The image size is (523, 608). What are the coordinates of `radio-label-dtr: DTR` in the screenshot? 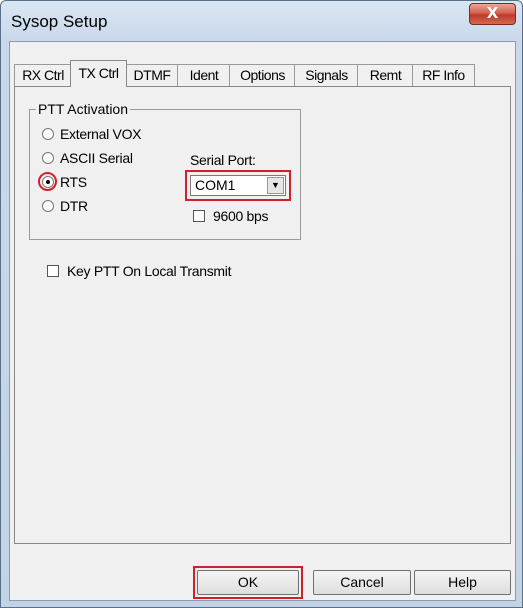 It's located at (74, 206).